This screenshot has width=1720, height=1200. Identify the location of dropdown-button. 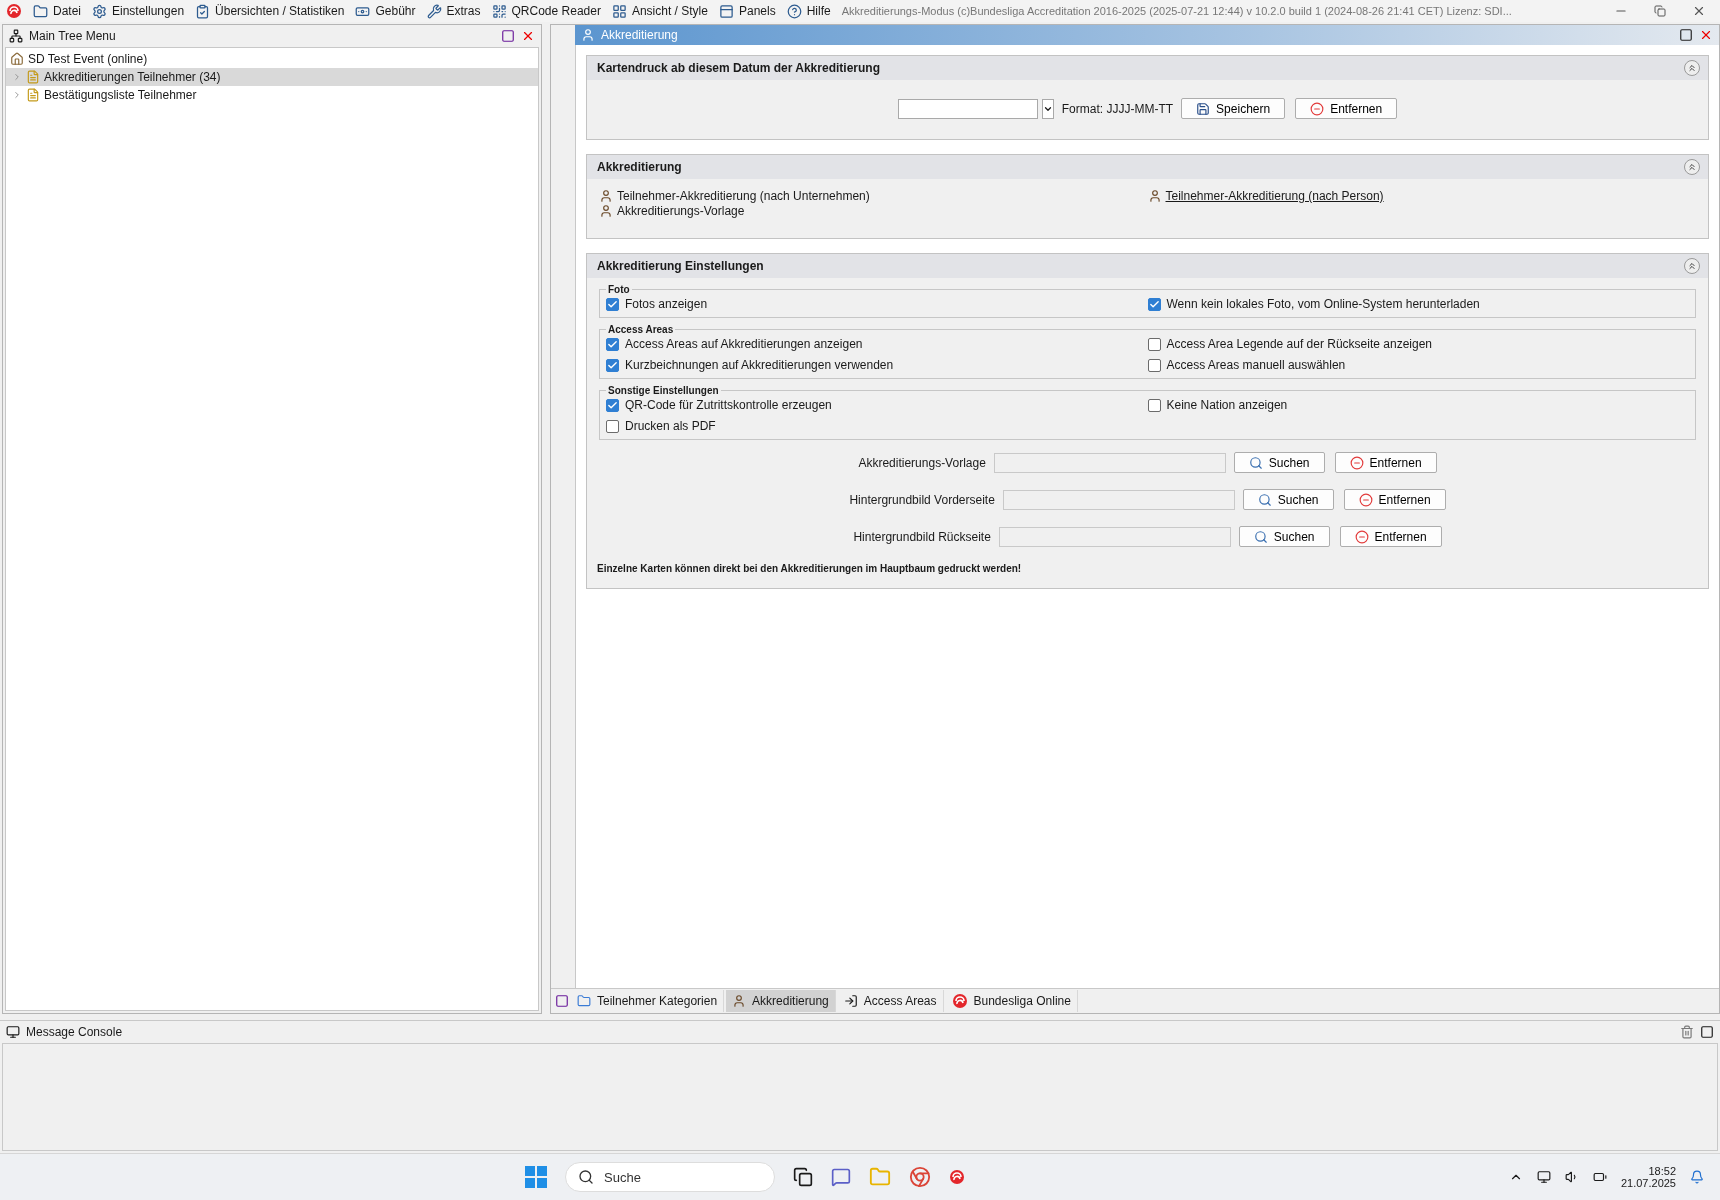
(1047, 108).